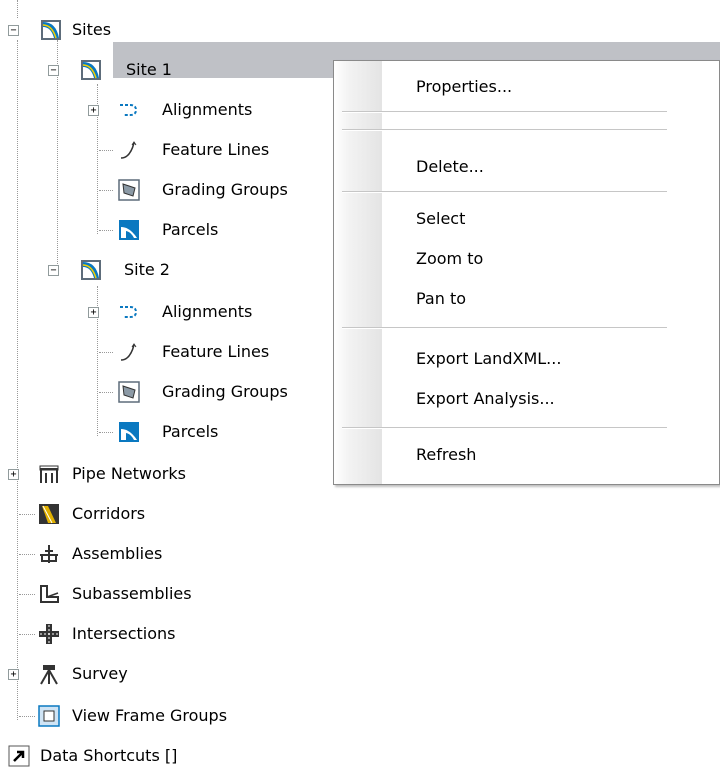 The width and height of the screenshot is (720, 776). What do you see at coordinates (49, 514) in the screenshot?
I see `corridor-icon` at bounding box center [49, 514].